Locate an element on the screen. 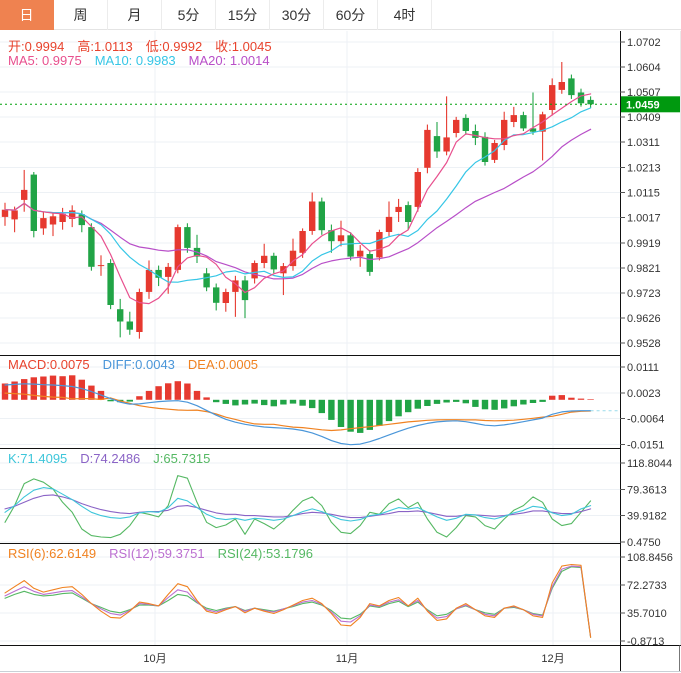  period-tabbar: 日周月 5分 15分 30分 60分 4时 is located at coordinates (340, 15).